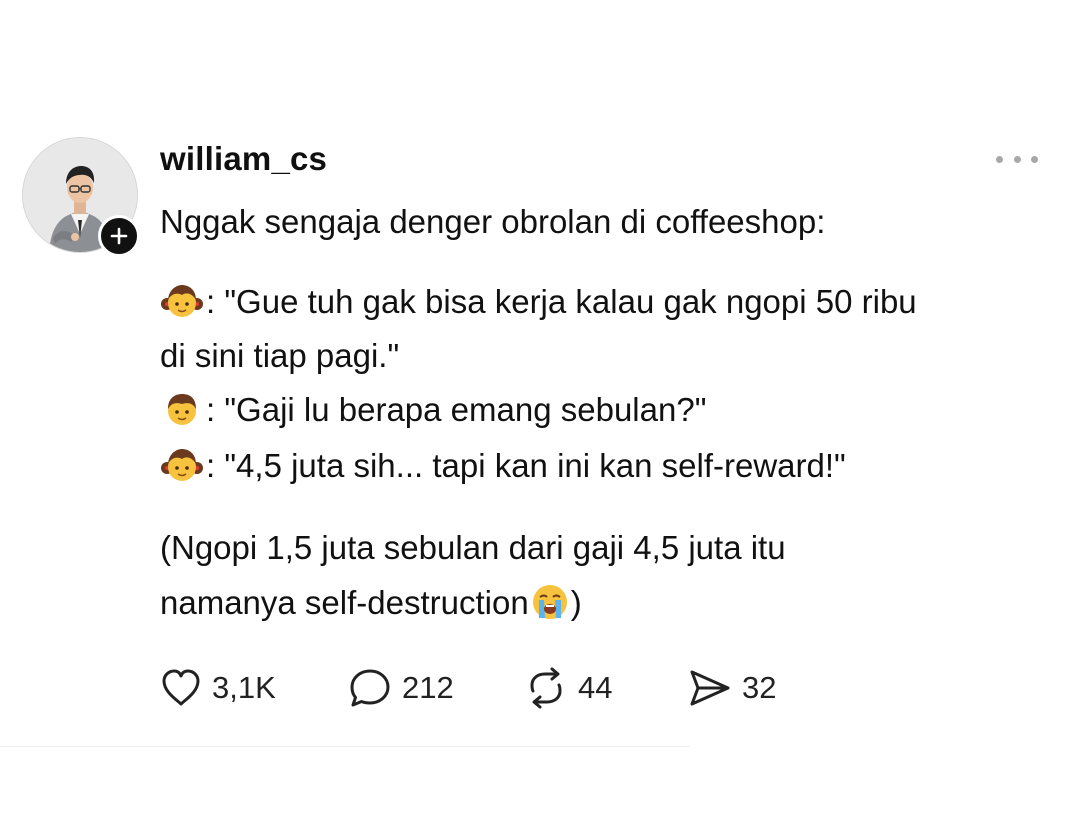 This screenshot has height=816, width=1080. What do you see at coordinates (428, 687) in the screenshot?
I see `comment-count: 212` at bounding box center [428, 687].